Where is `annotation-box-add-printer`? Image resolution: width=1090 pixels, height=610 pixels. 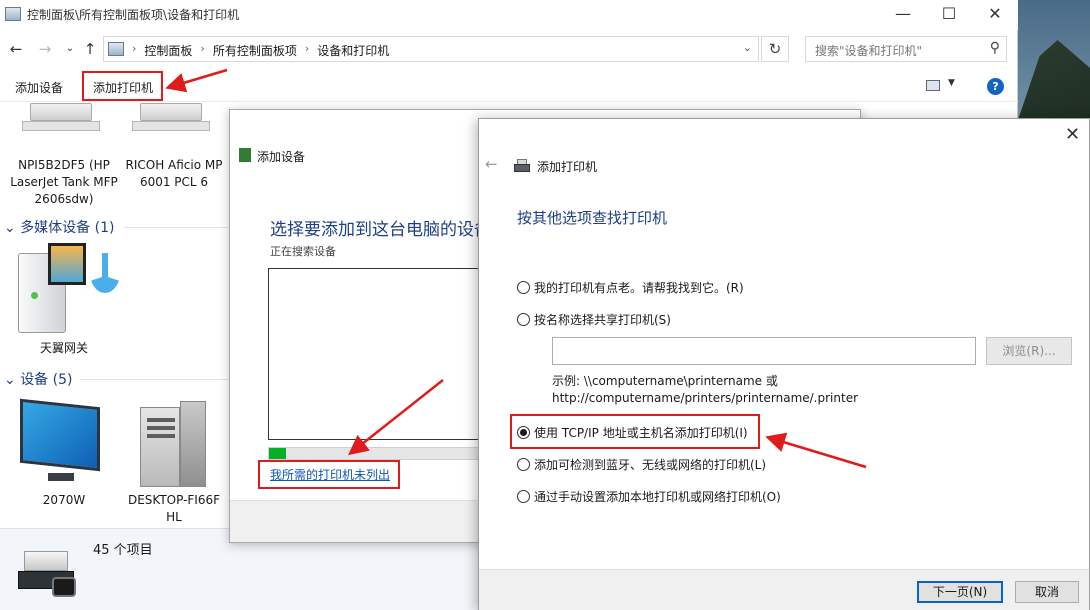 annotation-box-add-printer is located at coordinates (122, 86).